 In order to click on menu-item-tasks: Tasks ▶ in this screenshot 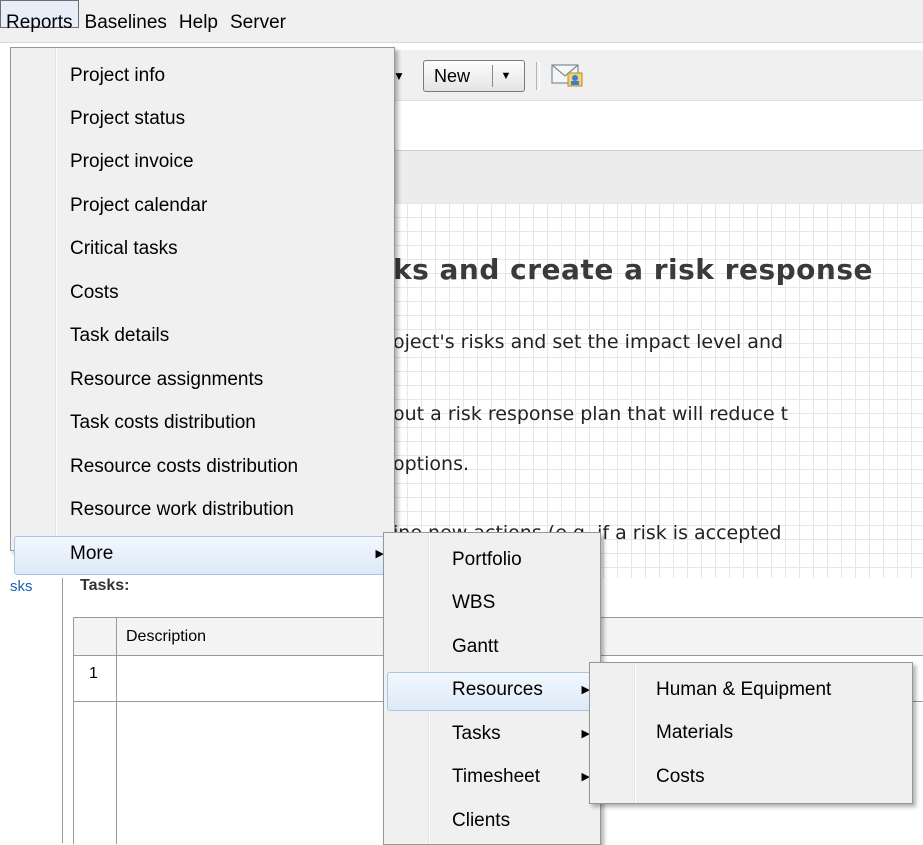, I will do `click(492, 736)`.